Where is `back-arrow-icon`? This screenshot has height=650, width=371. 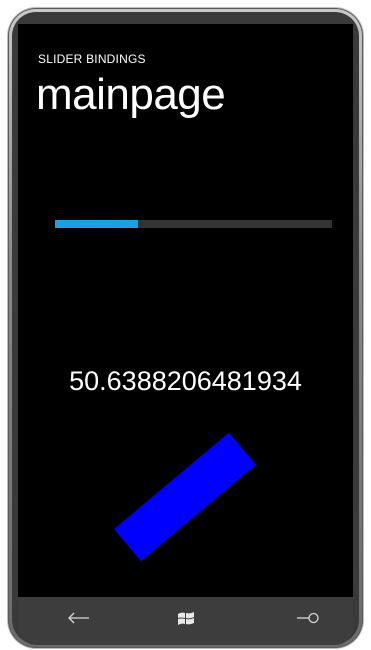 back-arrow-icon is located at coordinates (79, 621).